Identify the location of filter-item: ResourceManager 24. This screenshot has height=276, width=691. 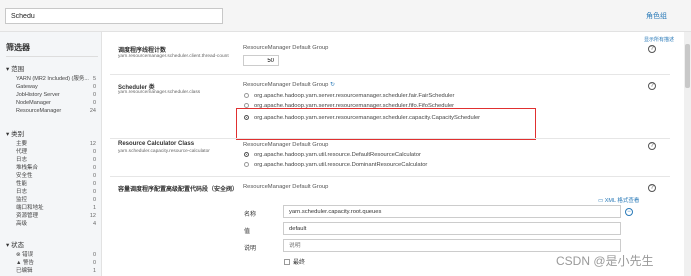
(58, 111).